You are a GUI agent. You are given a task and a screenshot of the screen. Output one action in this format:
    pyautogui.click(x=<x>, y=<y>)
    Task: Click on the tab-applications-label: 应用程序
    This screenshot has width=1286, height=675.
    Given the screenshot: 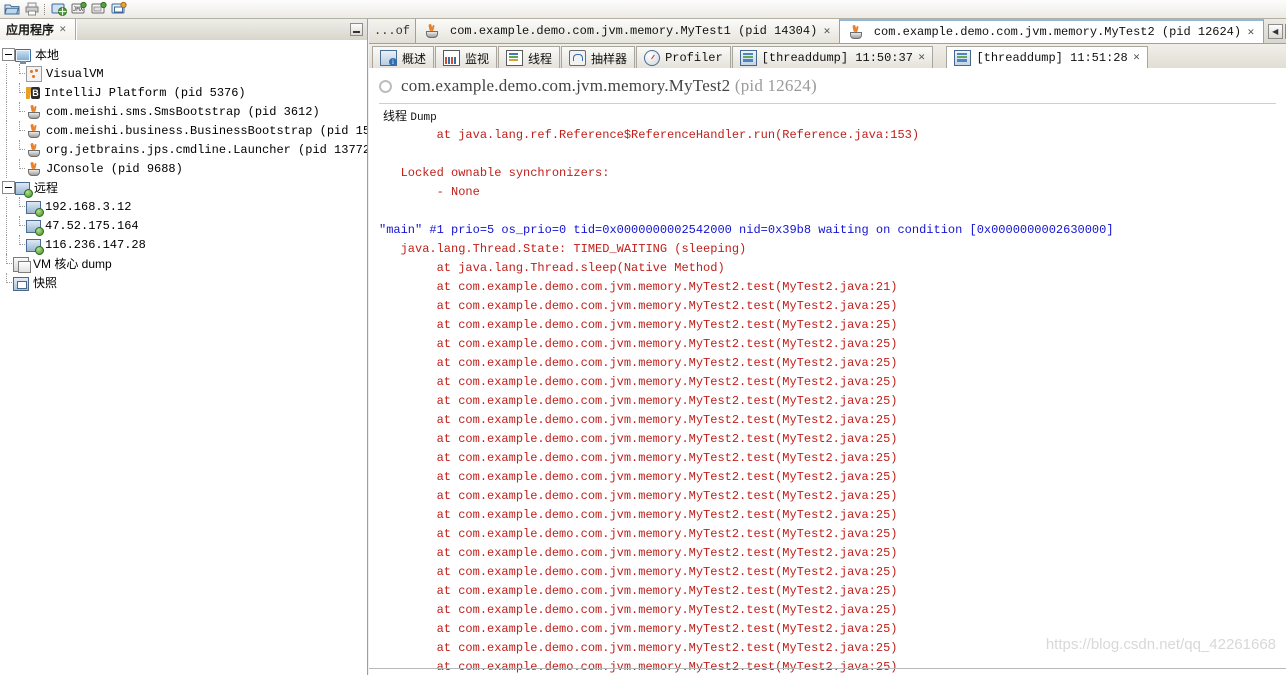 What is the action you would take?
    pyautogui.click(x=30, y=30)
    